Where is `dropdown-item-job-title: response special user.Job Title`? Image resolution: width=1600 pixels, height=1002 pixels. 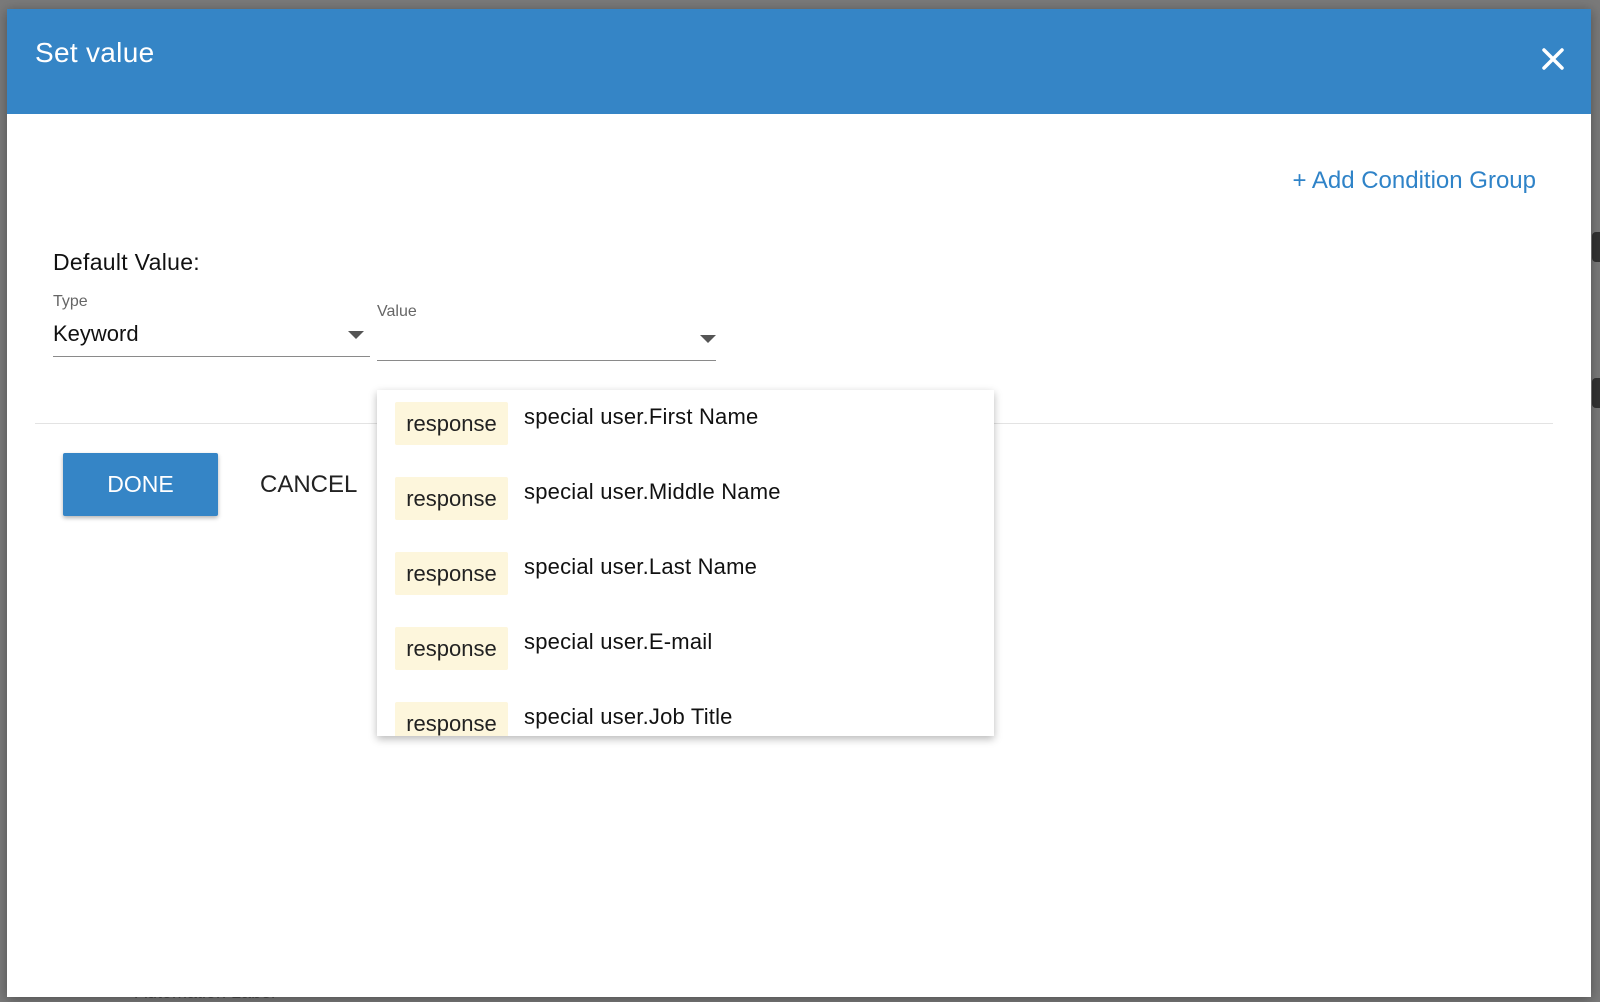
dropdown-item-job-title: response special user.Job Title is located at coordinates (685, 713).